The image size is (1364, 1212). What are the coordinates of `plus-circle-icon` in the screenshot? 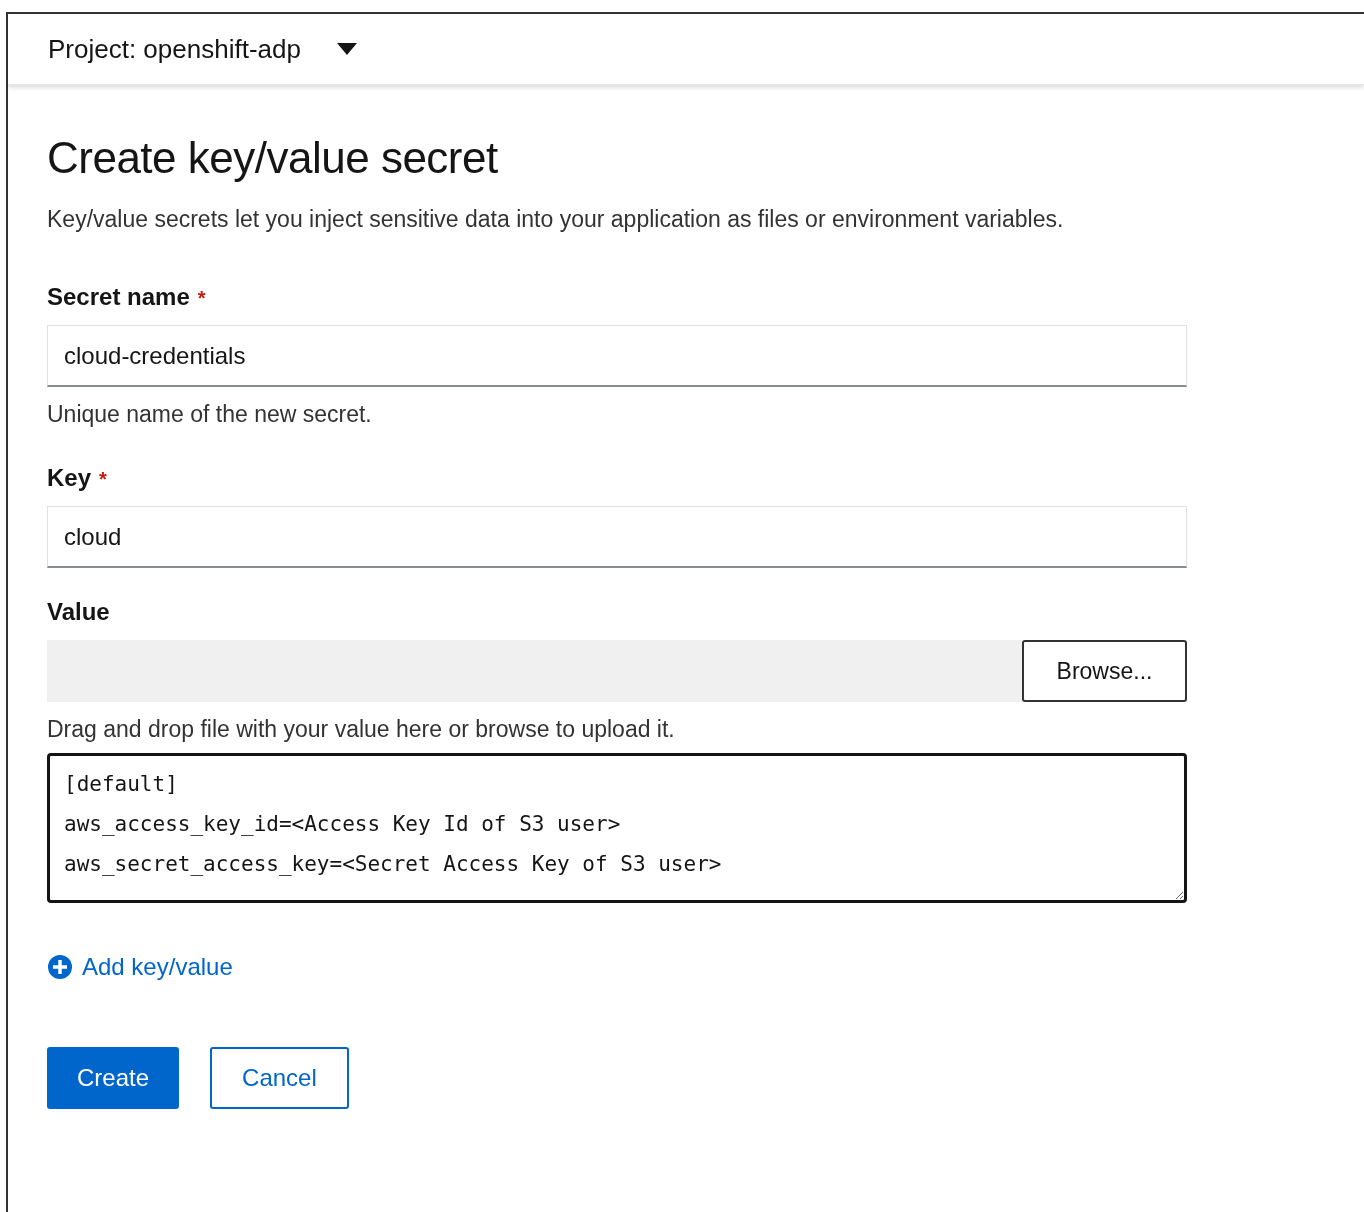 It's located at (60, 967).